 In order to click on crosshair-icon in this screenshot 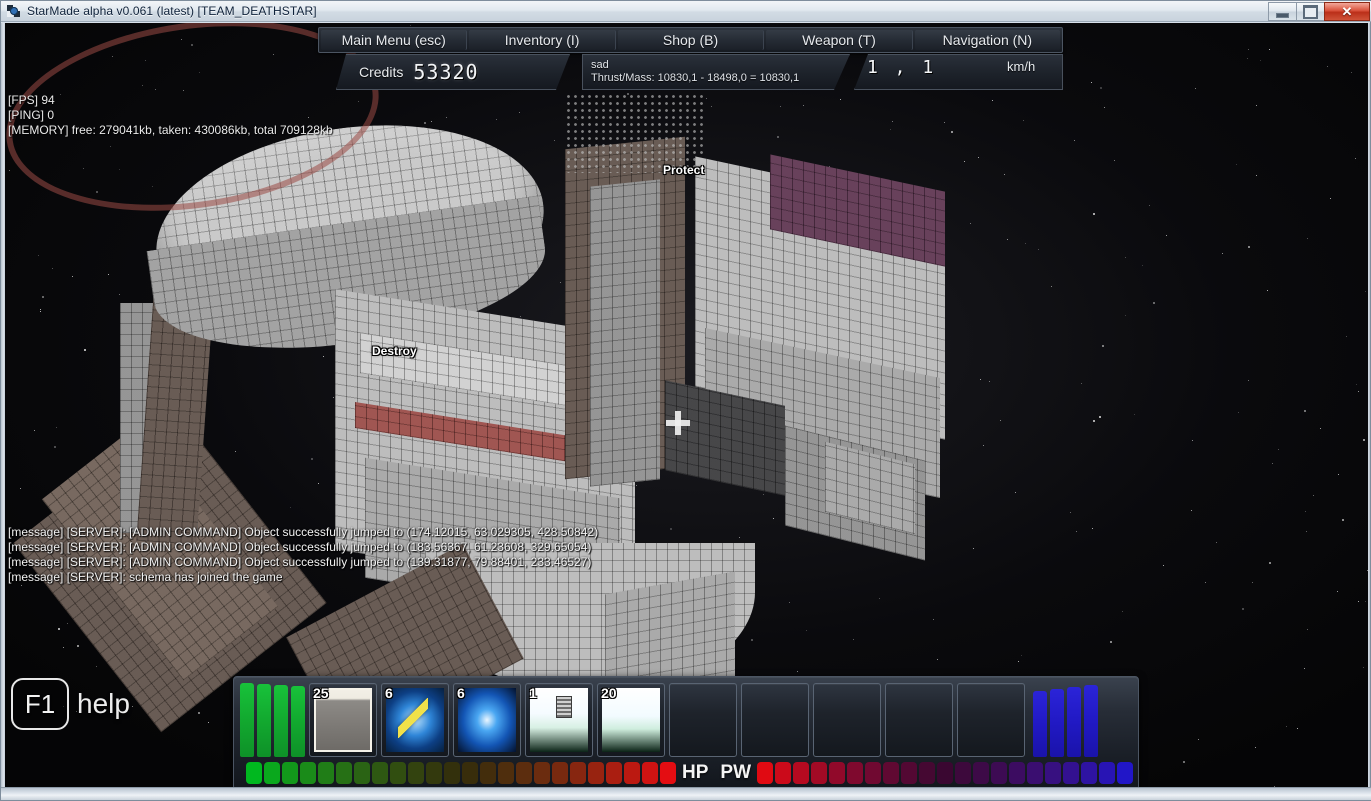, I will do `click(678, 423)`.